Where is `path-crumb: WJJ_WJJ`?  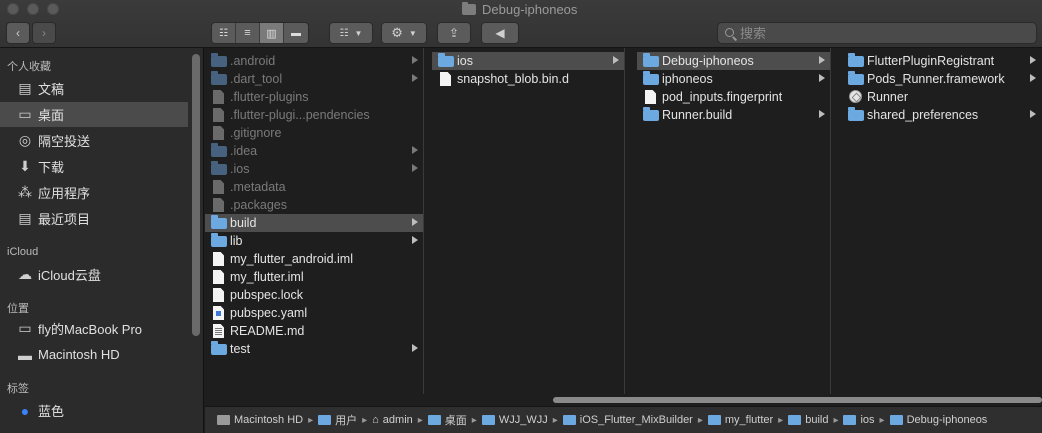
path-crumb: WJJ_WJJ is located at coordinates (514, 420).